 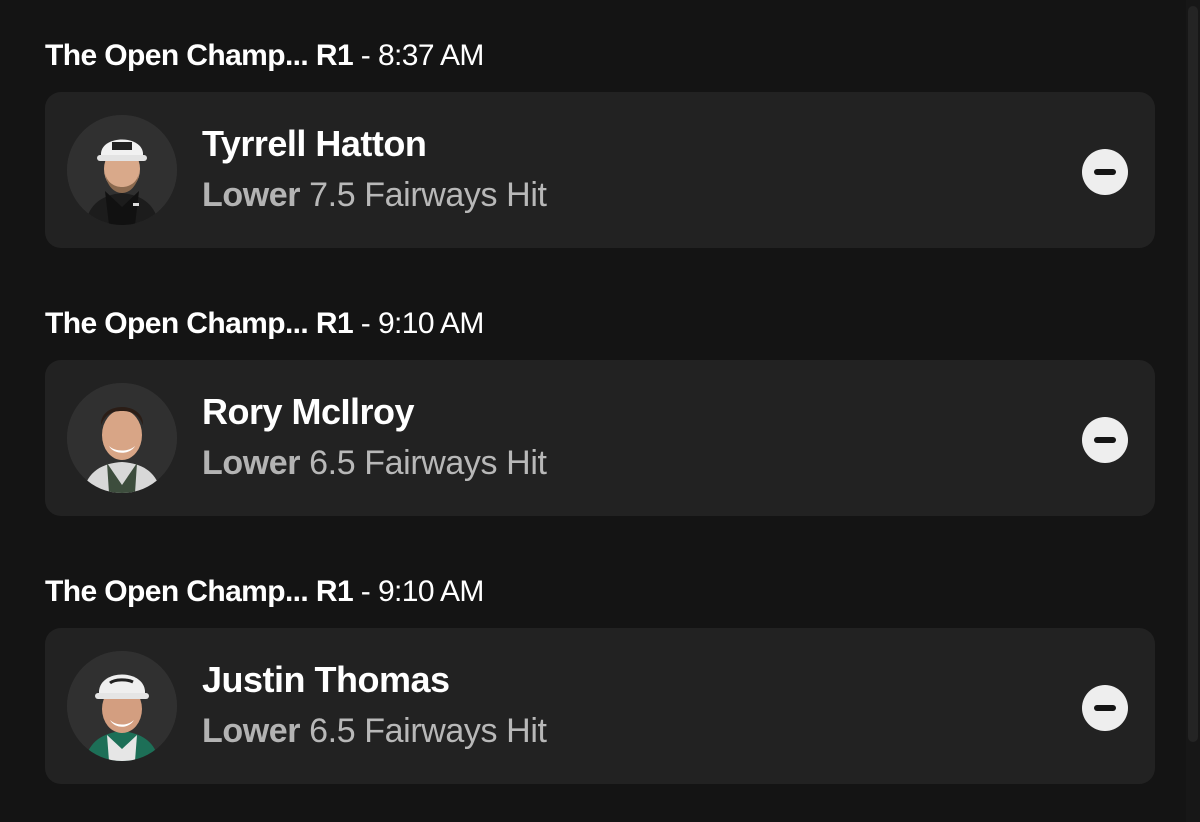 What do you see at coordinates (1193, 374) in the screenshot?
I see `scrollbar-thumb` at bounding box center [1193, 374].